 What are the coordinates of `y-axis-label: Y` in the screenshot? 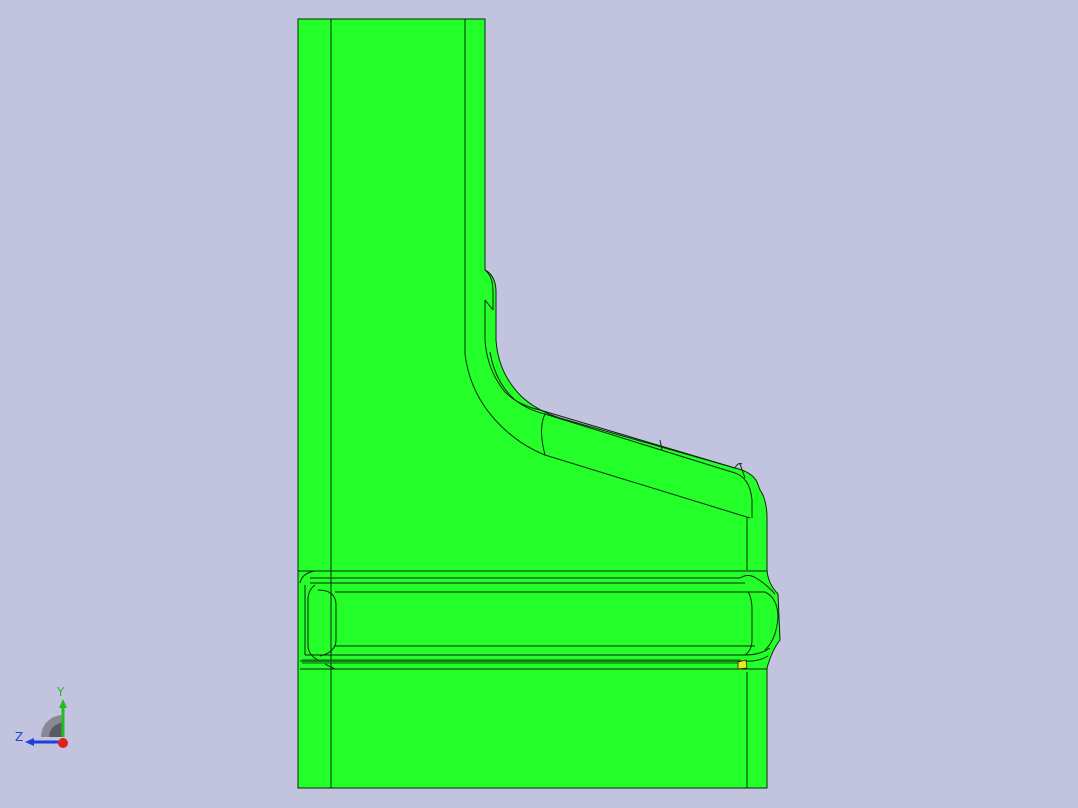 It's located at (61, 692).